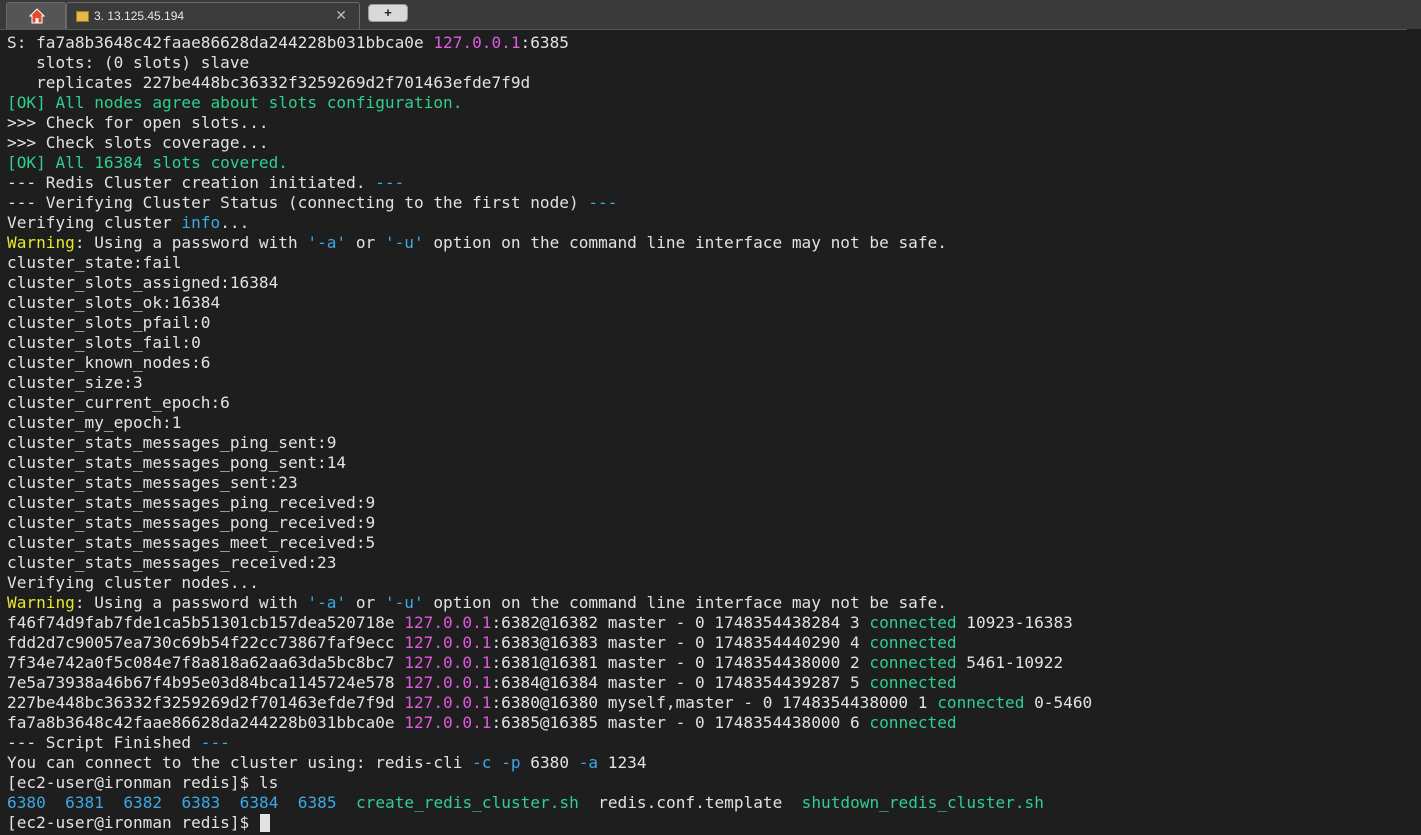 This screenshot has width=1421, height=835. What do you see at coordinates (707, 383) in the screenshot?
I see `terminal-line: cluster_size:3` at bounding box center [707, 383].